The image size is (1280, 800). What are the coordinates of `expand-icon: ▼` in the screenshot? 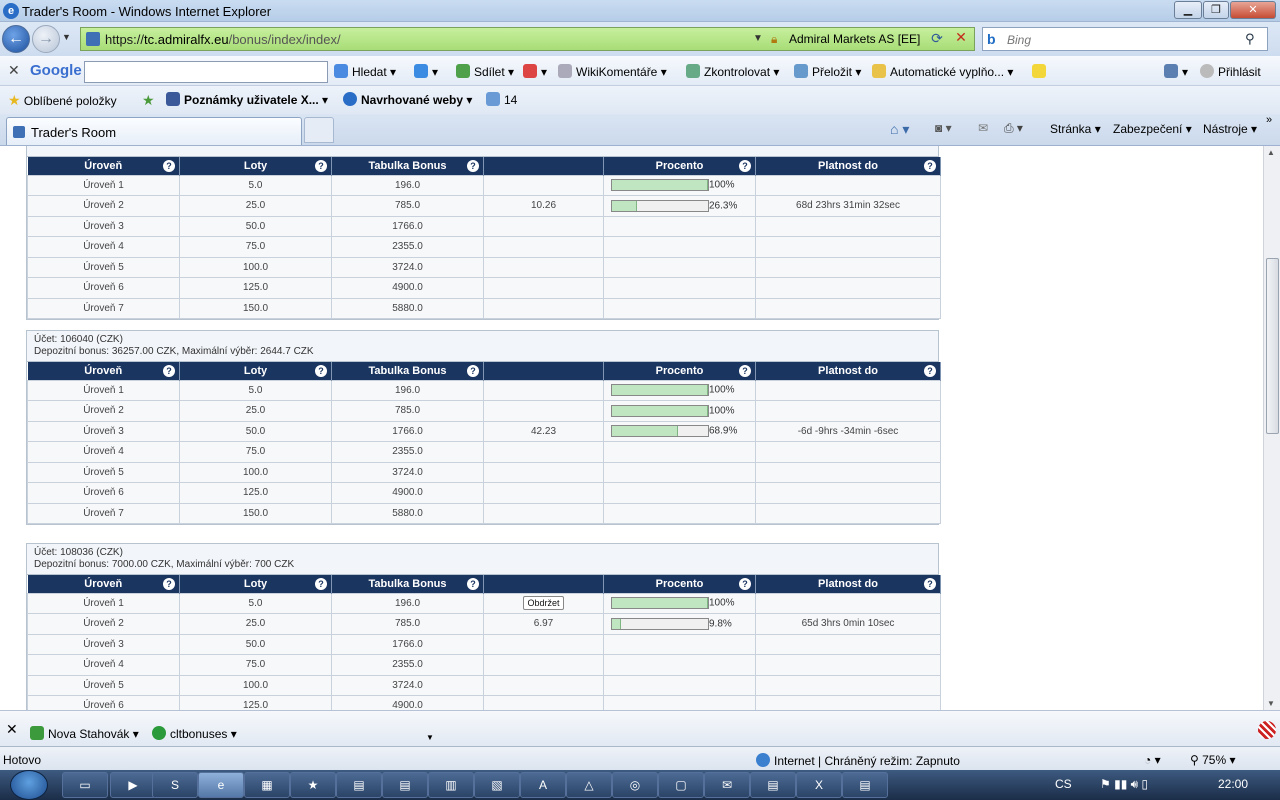 It's located at (430, 737).